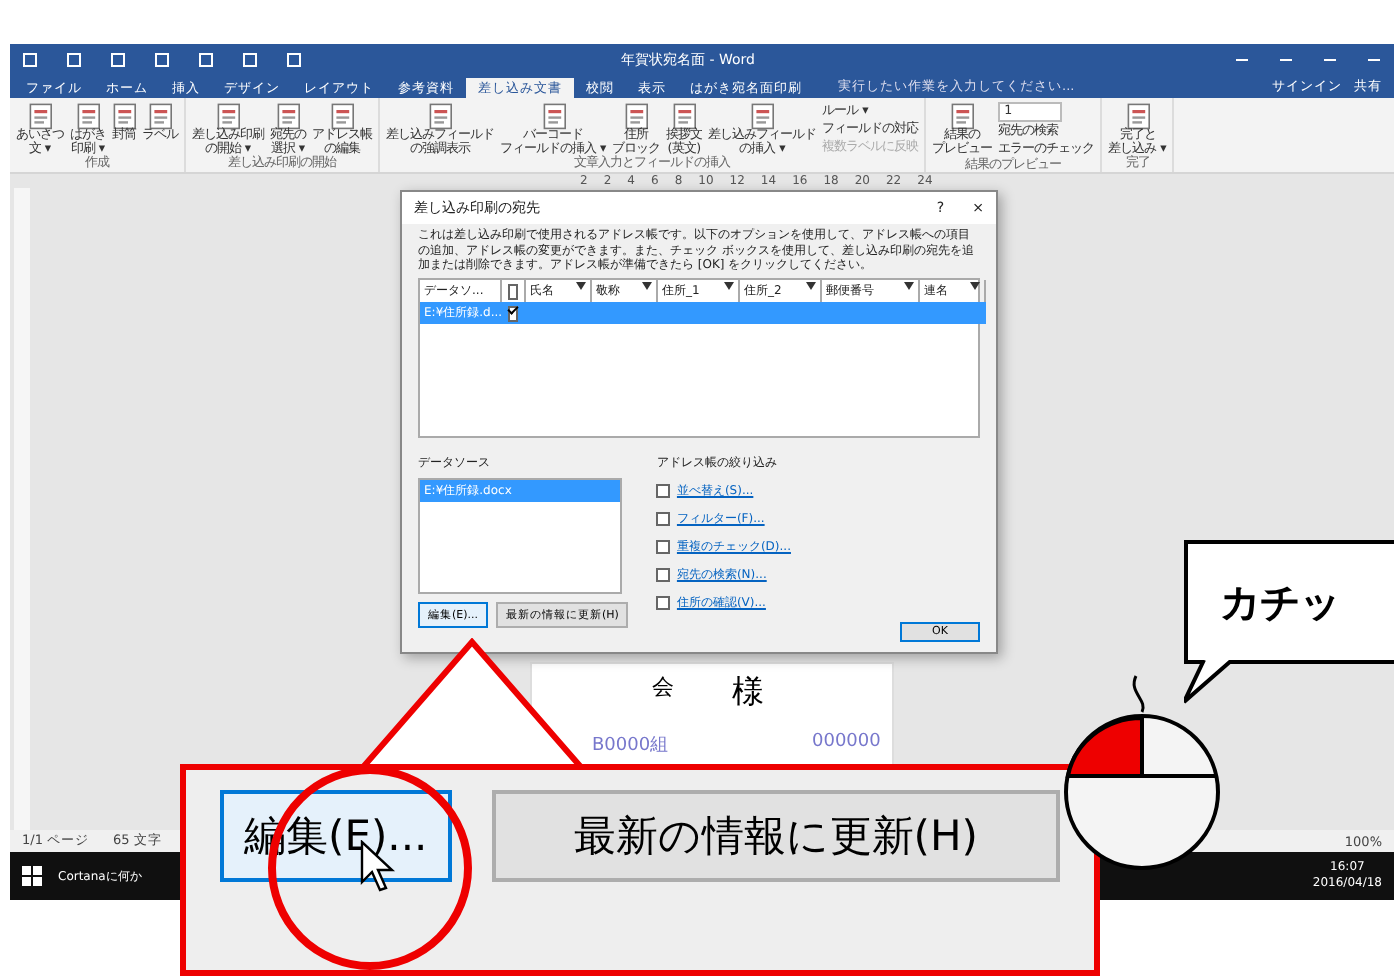 This screenshot has width=1394, height=976. I want to click on windows-logo-icon, so click(32, 876).